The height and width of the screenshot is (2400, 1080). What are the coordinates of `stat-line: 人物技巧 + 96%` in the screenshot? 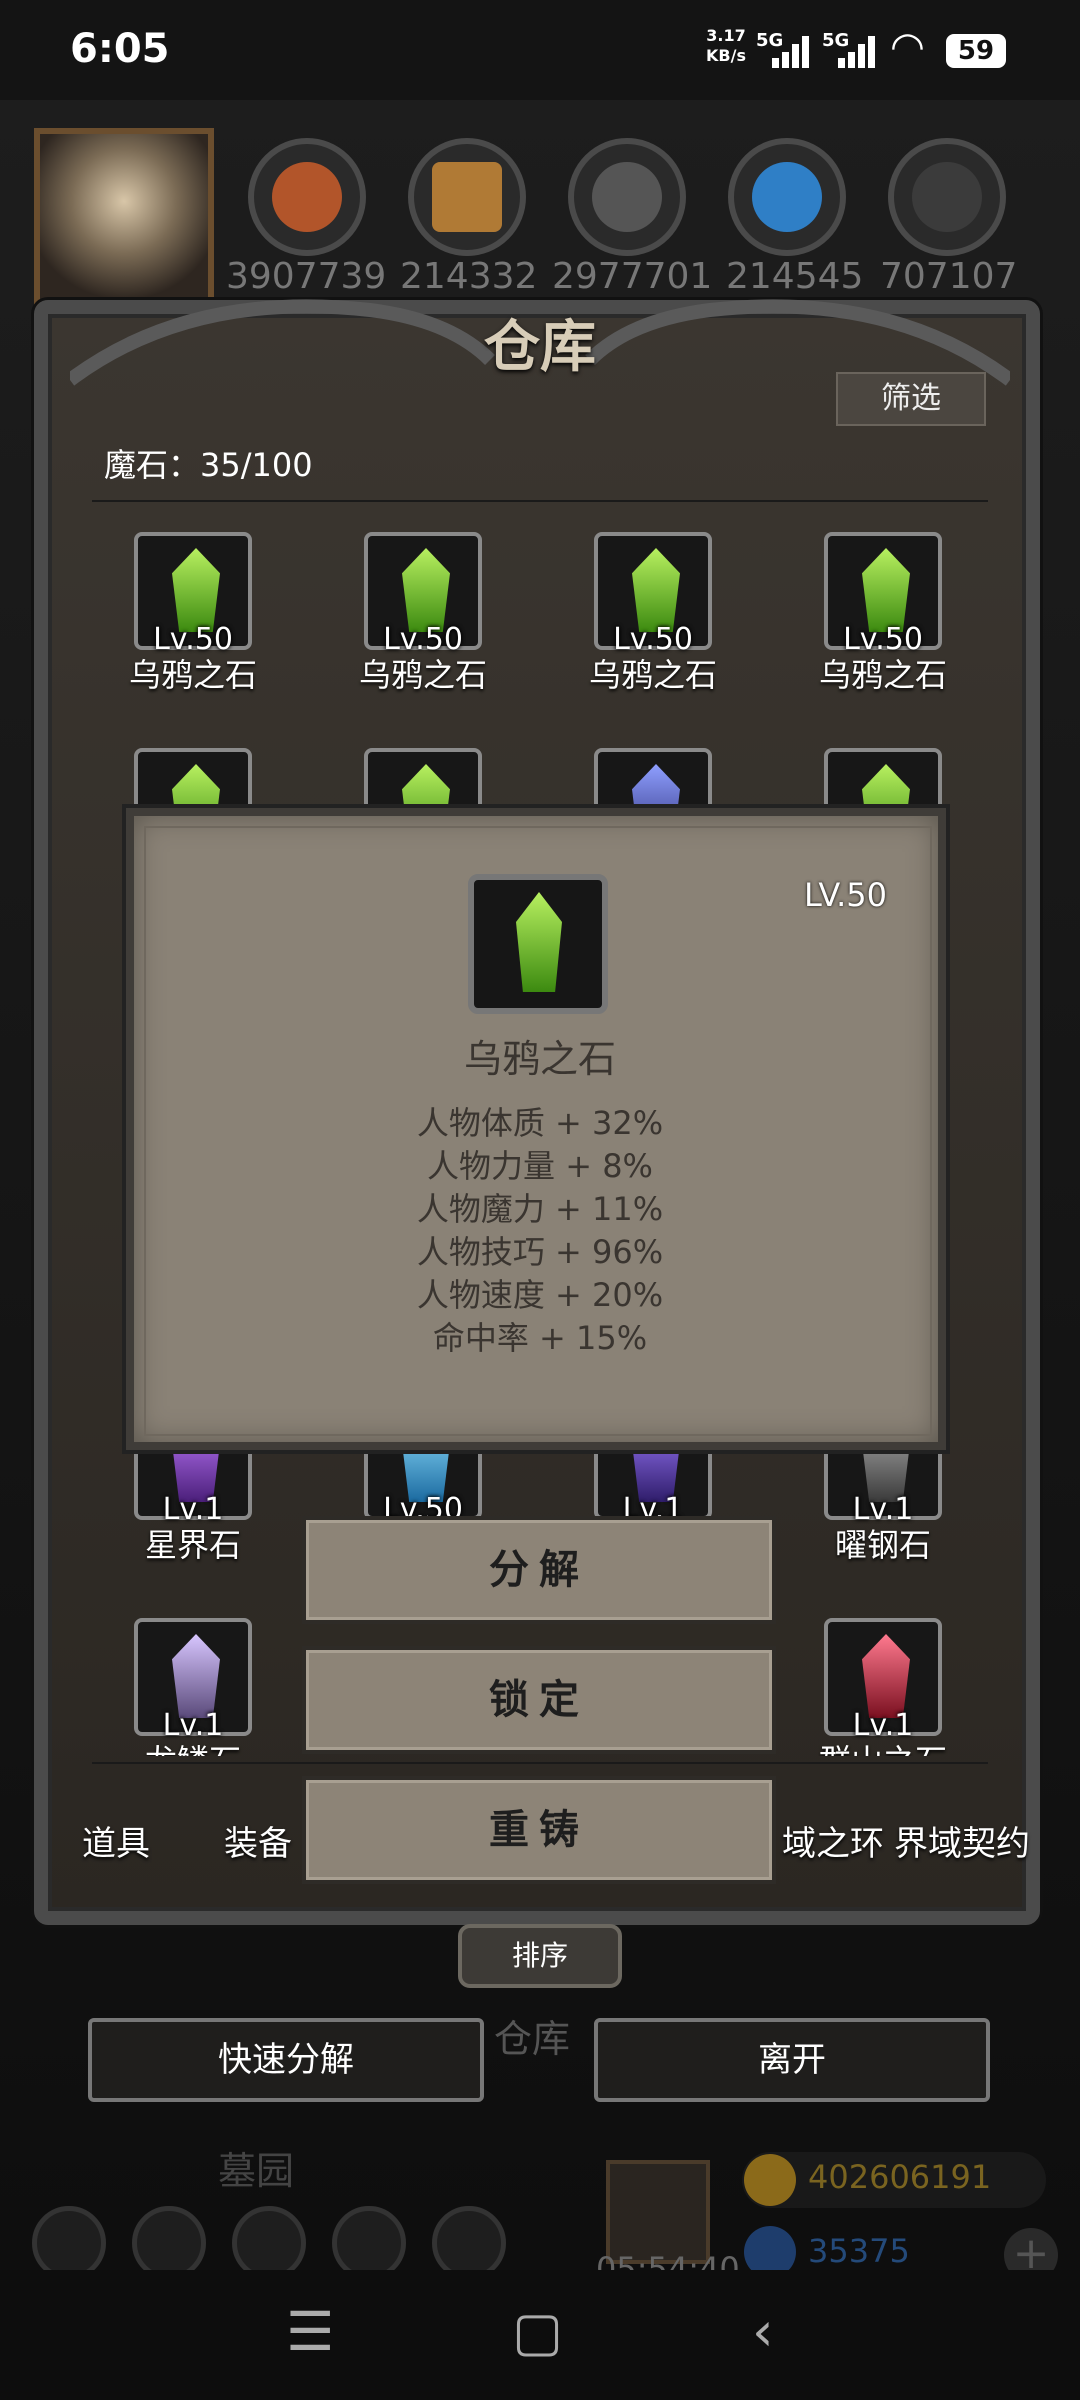 It's located at (540, 1252).